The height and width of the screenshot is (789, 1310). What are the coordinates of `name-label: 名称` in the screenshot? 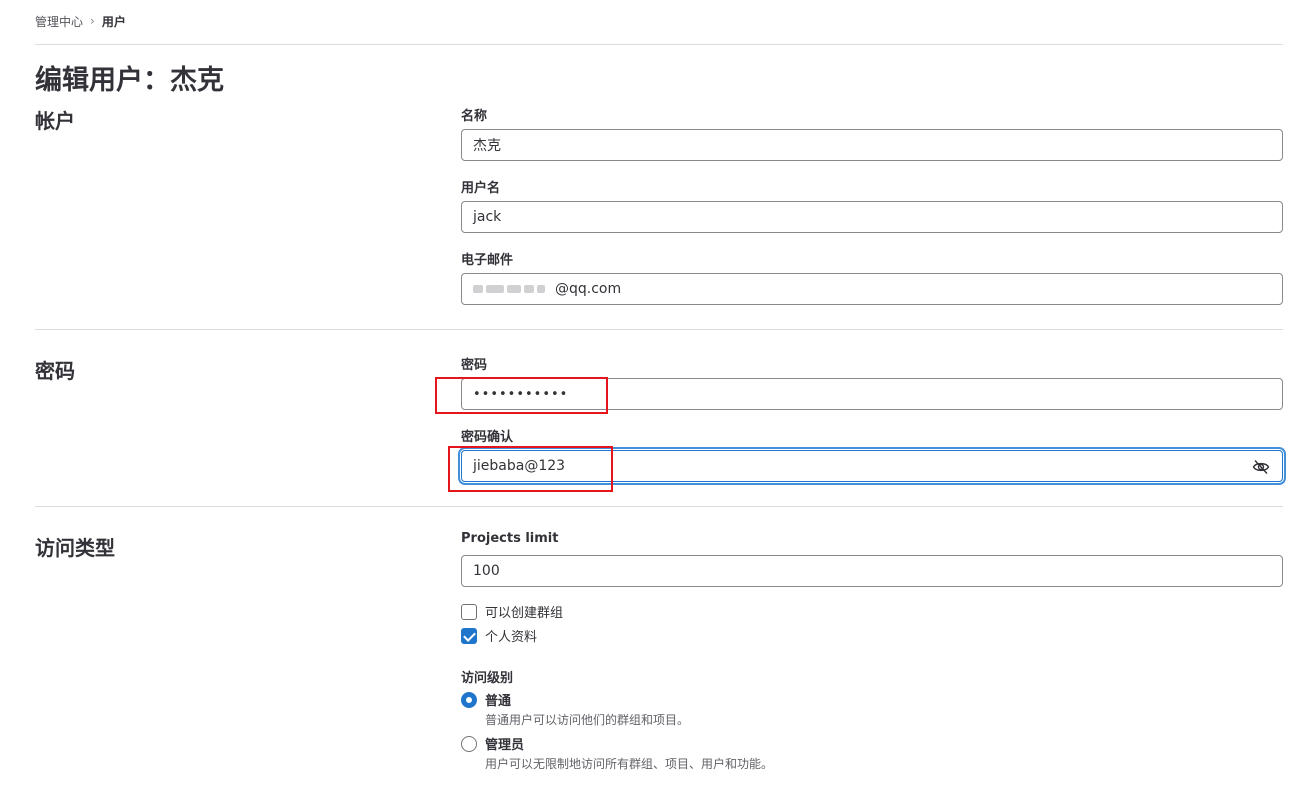 It's located at (474, 116).